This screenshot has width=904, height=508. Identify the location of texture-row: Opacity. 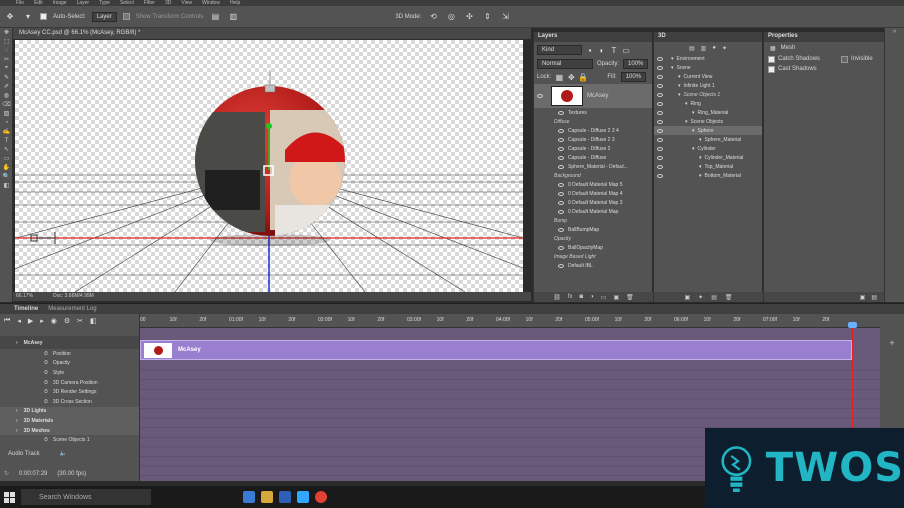
(598, 238).